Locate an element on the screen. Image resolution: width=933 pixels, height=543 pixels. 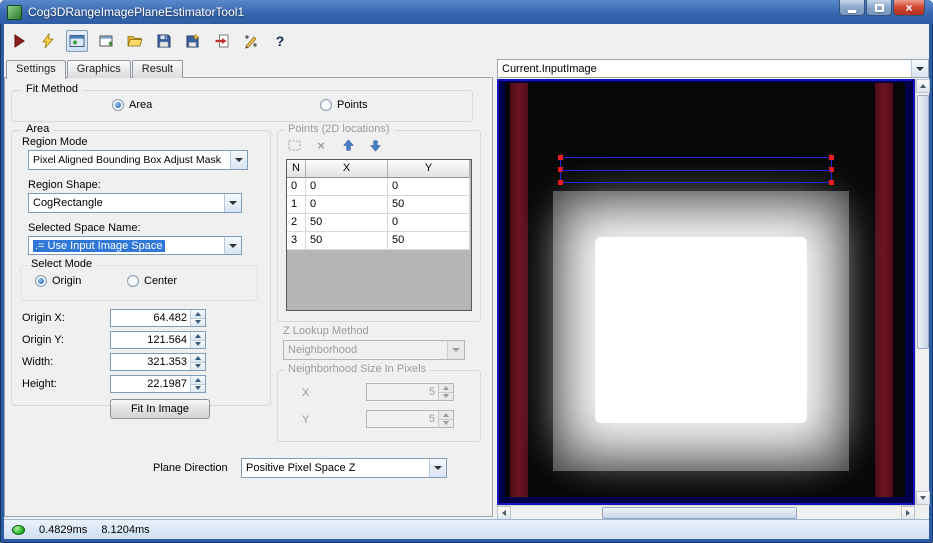
maximize-button is located at coordinates (879, 8).